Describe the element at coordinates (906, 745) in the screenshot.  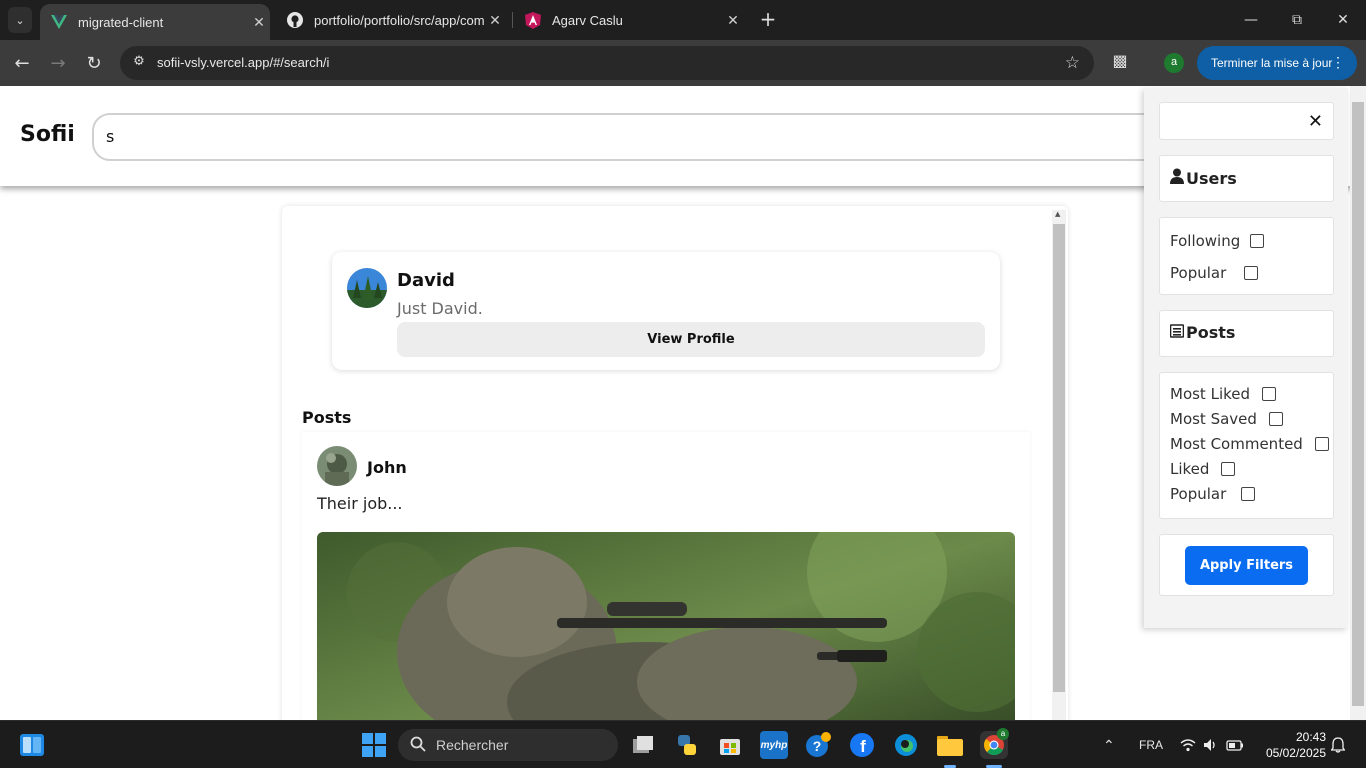
I see `edge-icon` at that location.